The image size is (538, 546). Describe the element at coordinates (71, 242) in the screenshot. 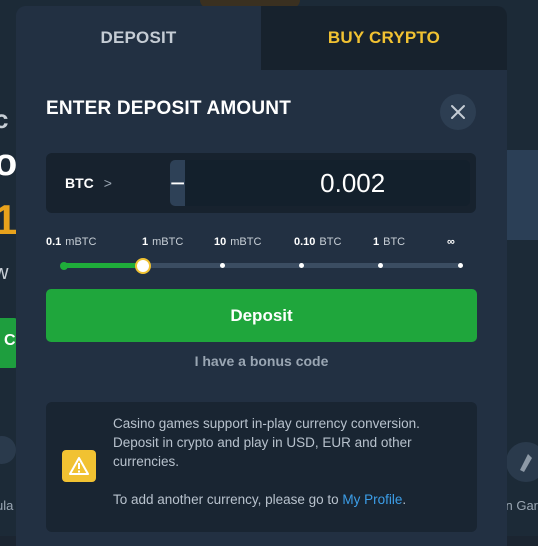

I see `slider-stop-label: 0.1 mBTC` at that location.